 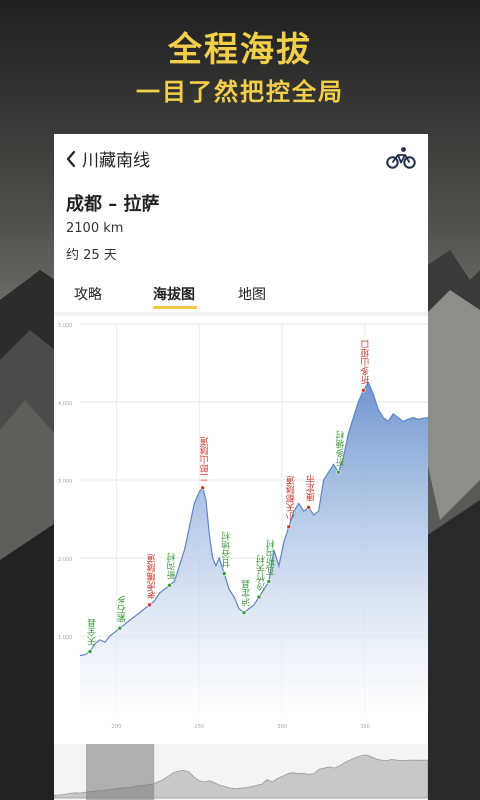 I want to click on chevron-left-icon, so click(x=71, y=158).